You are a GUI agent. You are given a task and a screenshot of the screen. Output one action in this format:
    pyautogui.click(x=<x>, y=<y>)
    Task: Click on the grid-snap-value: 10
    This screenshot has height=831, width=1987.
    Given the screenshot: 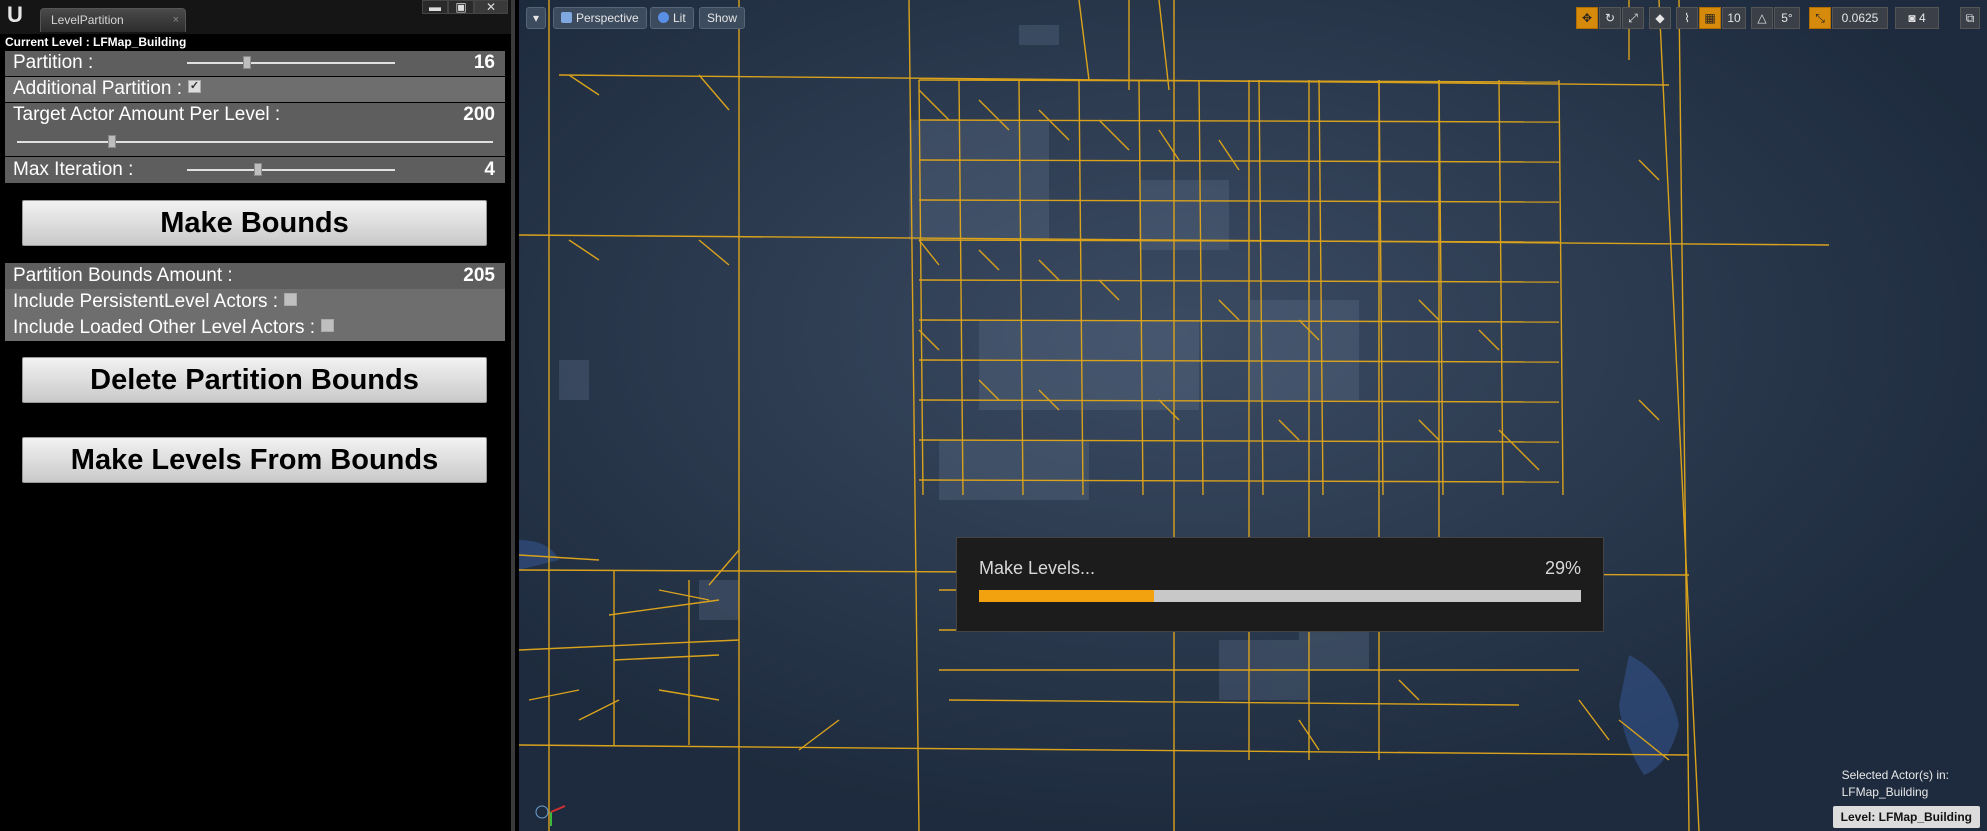 What is the action you would take?
    pyautogui.click(x=1734, y=18)
    